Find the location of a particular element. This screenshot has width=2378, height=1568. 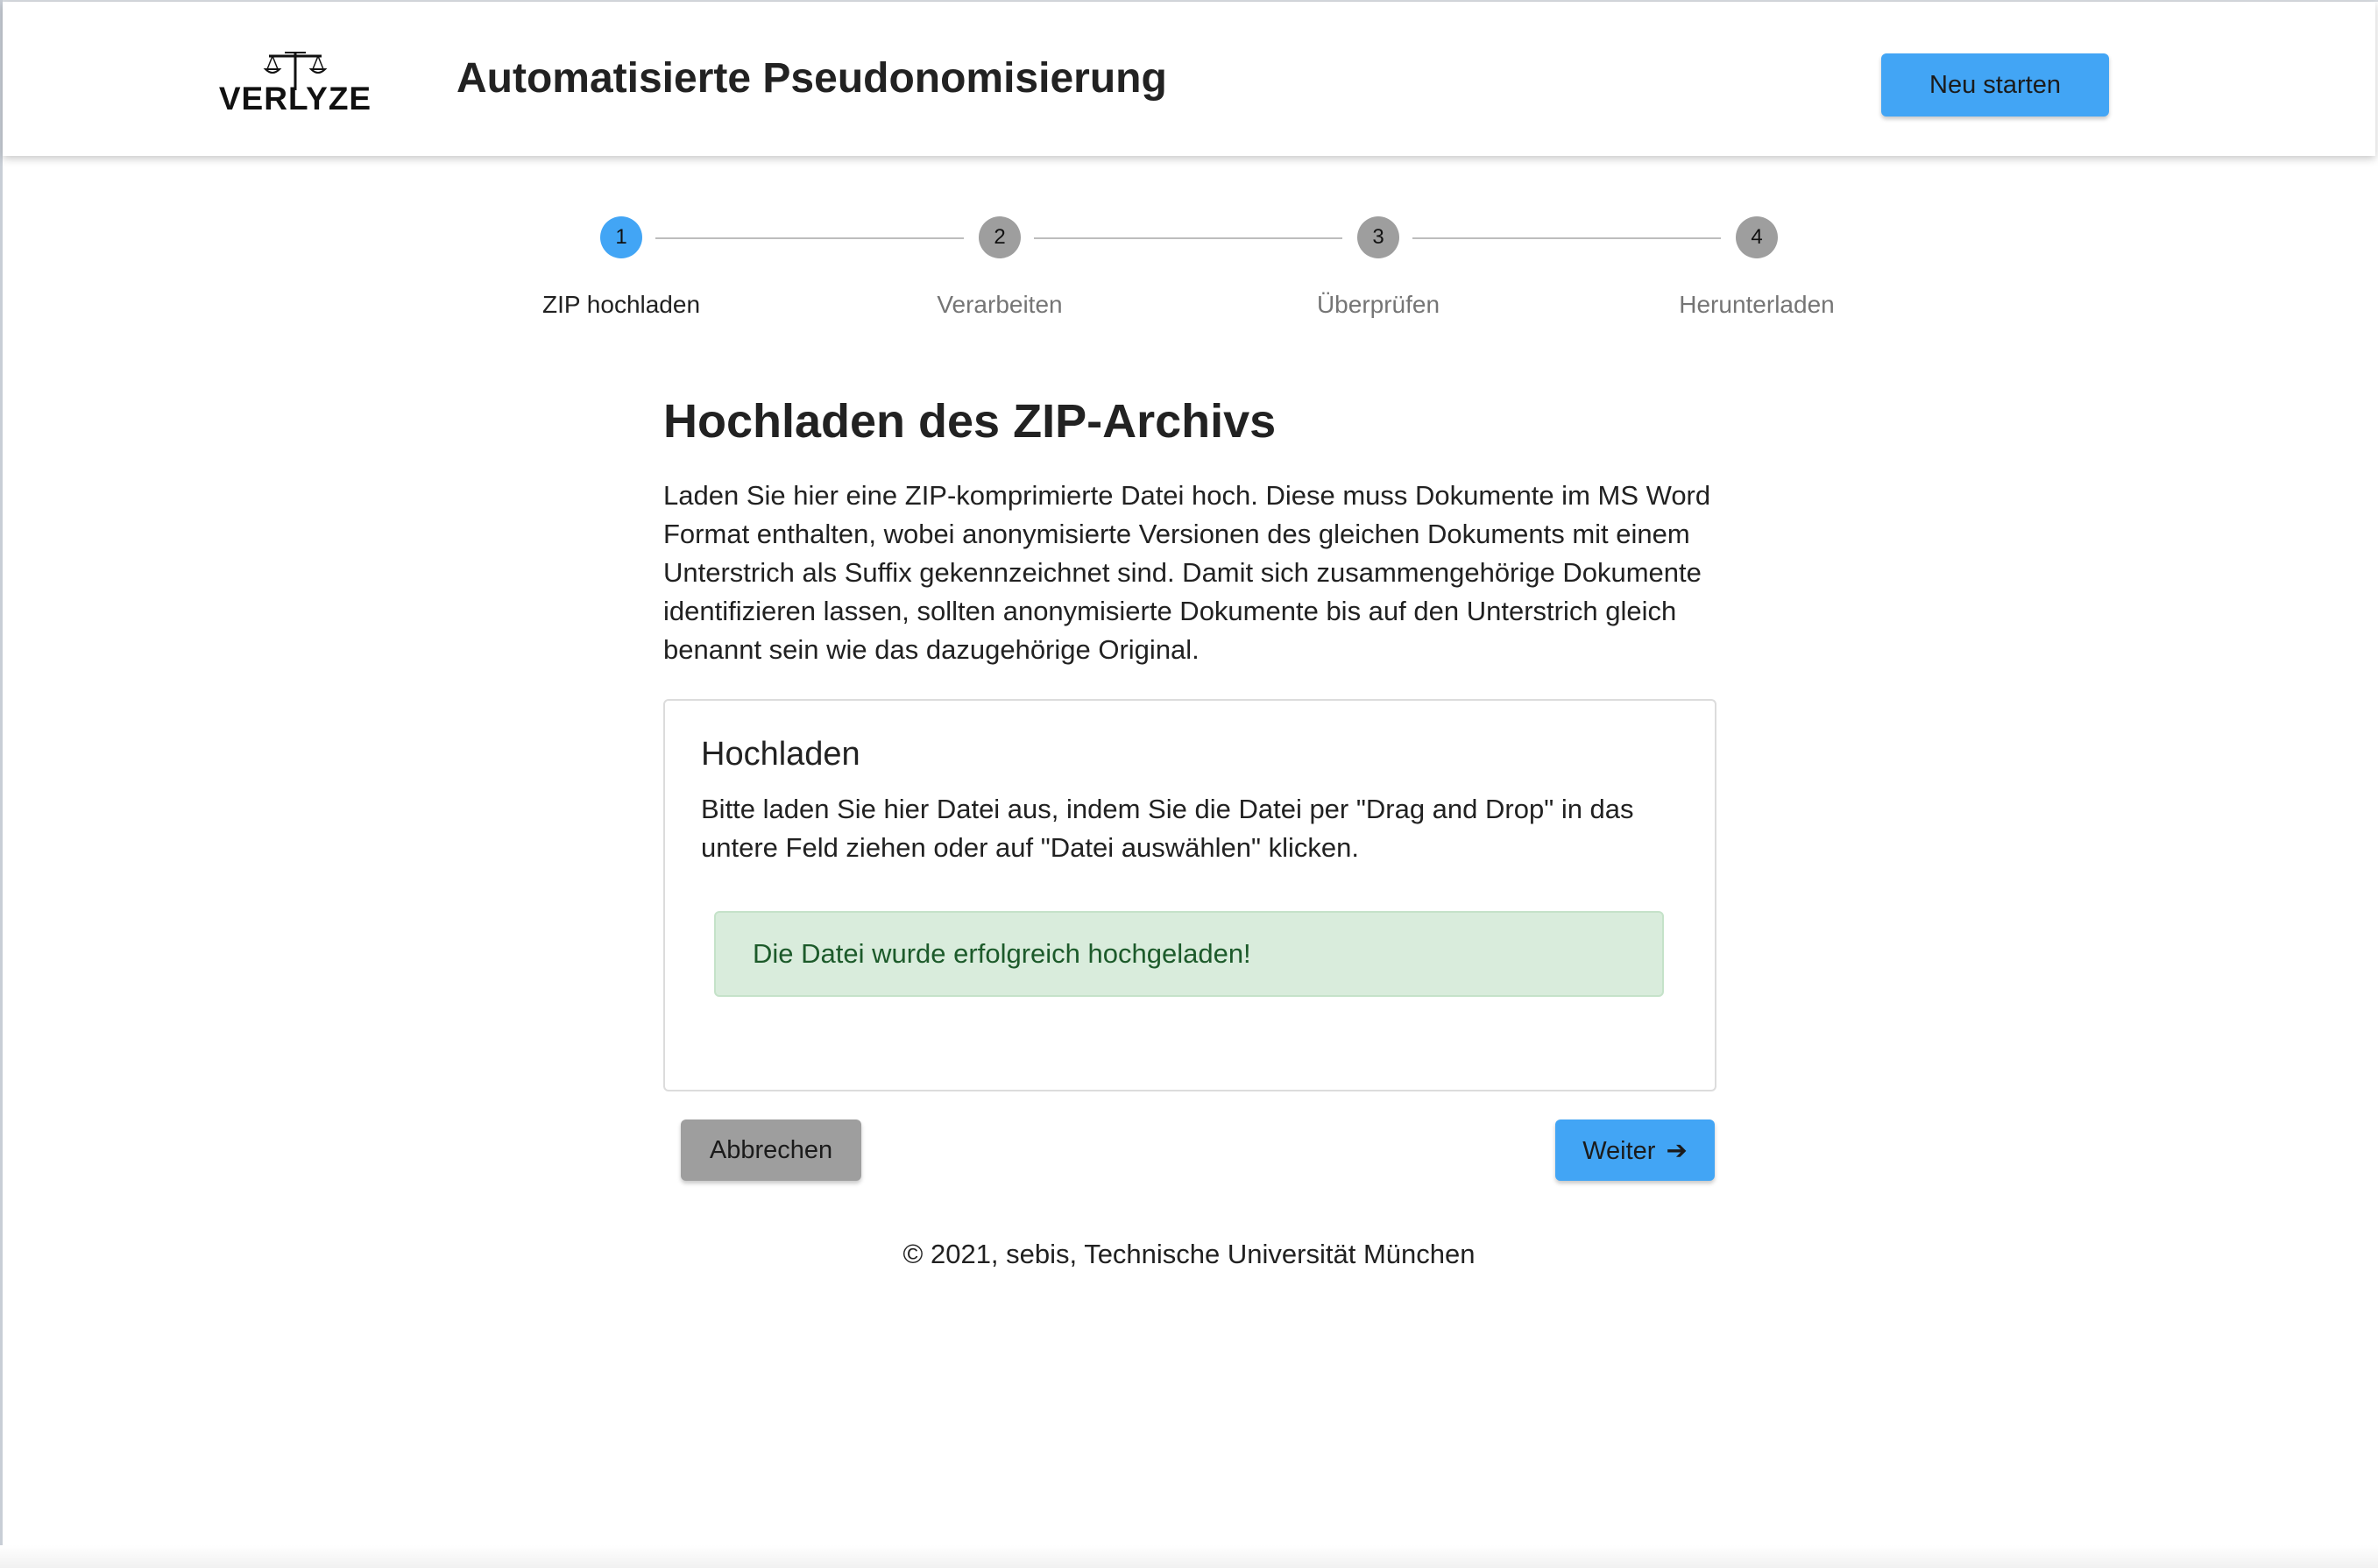

app-title: Automatisierte Pseudonomisierung is located at coordinates (812, 78).